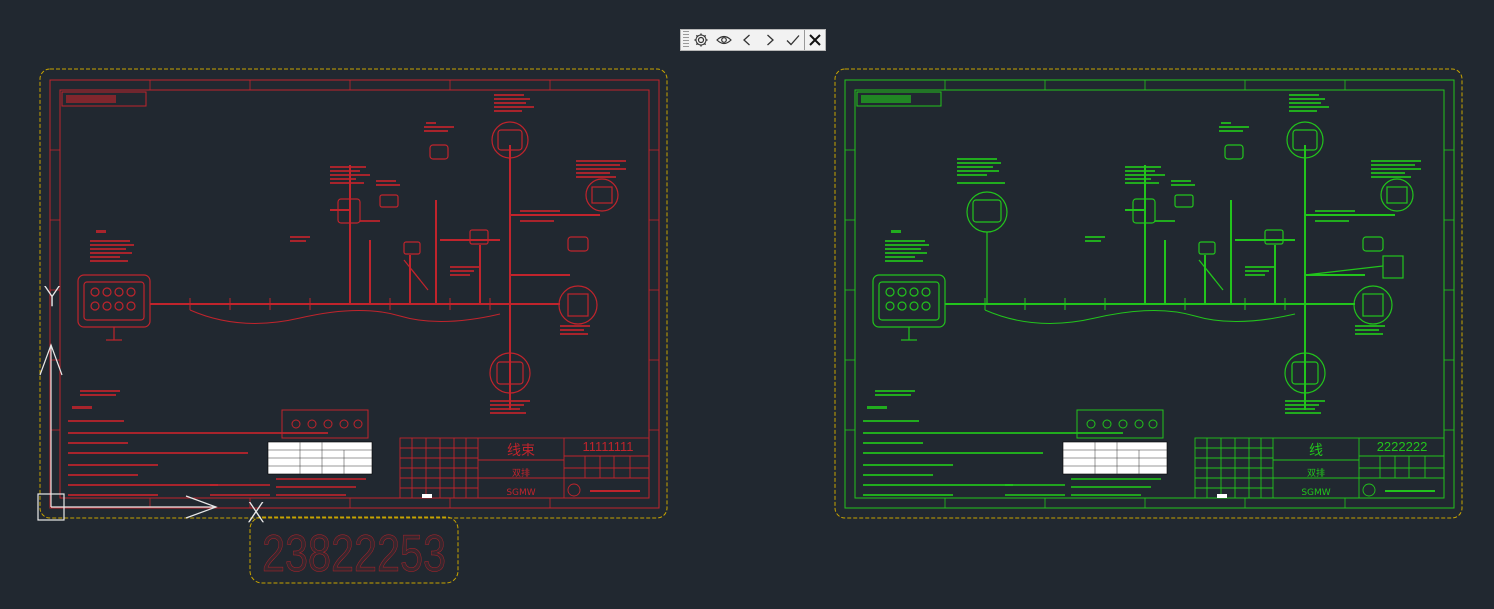 This screenshot has width=1494, height=609. I want to click on next-button, so click(769, 40).